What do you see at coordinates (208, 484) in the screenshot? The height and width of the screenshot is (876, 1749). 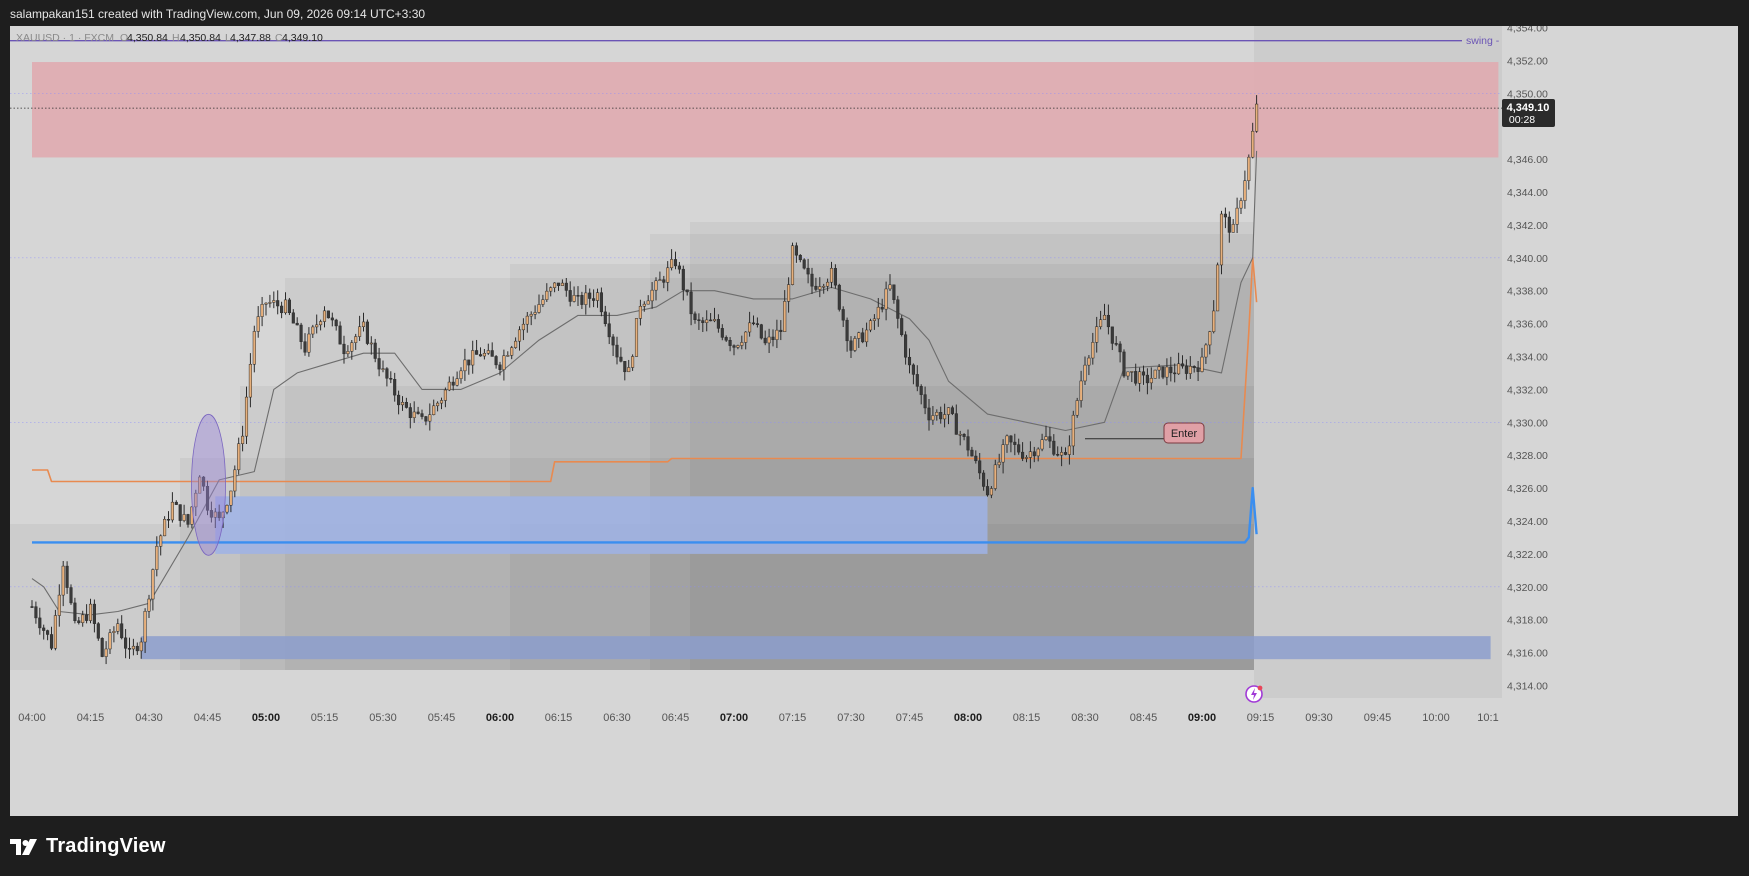 I see `highlight-ellipse` at bounding box center [208, 484].